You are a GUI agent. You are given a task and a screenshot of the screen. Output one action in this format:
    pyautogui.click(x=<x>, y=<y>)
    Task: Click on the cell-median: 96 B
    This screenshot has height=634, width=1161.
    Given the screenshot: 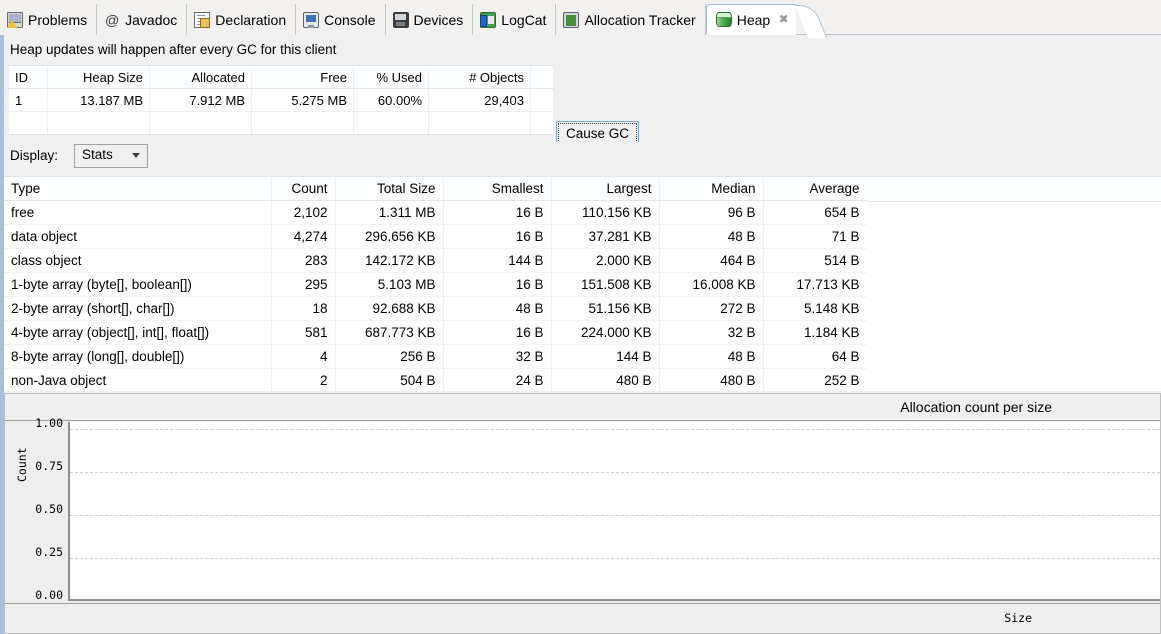 What is the action you would take?
    pyautogui.click(x=711, y=212)
    